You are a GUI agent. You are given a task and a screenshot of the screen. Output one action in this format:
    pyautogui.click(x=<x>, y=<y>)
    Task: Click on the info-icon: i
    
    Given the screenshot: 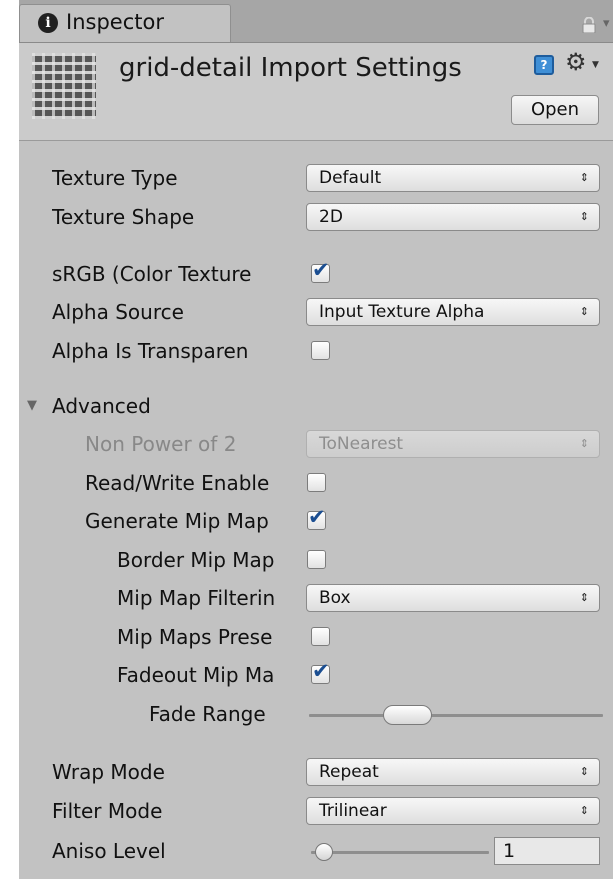 What is the action you would take?
    pyautogui.click(x=48, y=23)
    